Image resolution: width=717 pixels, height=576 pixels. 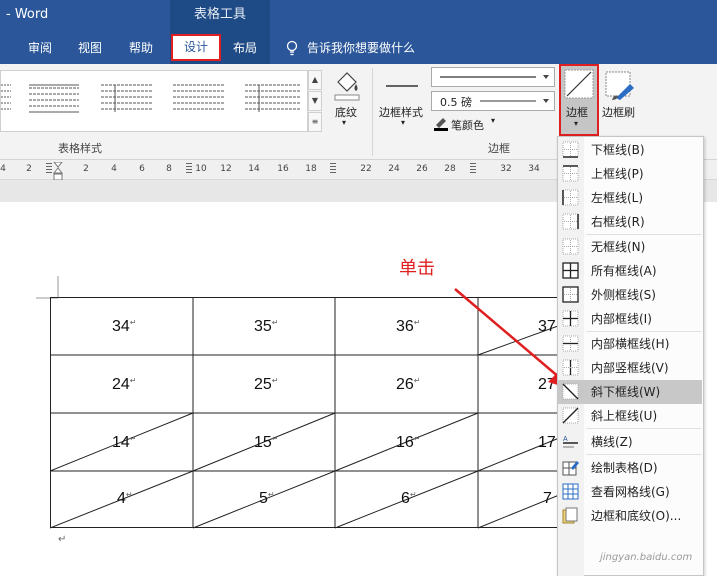 I want to click on gallery-scroll-up-icon: ▲, so click(x=315, y=80).